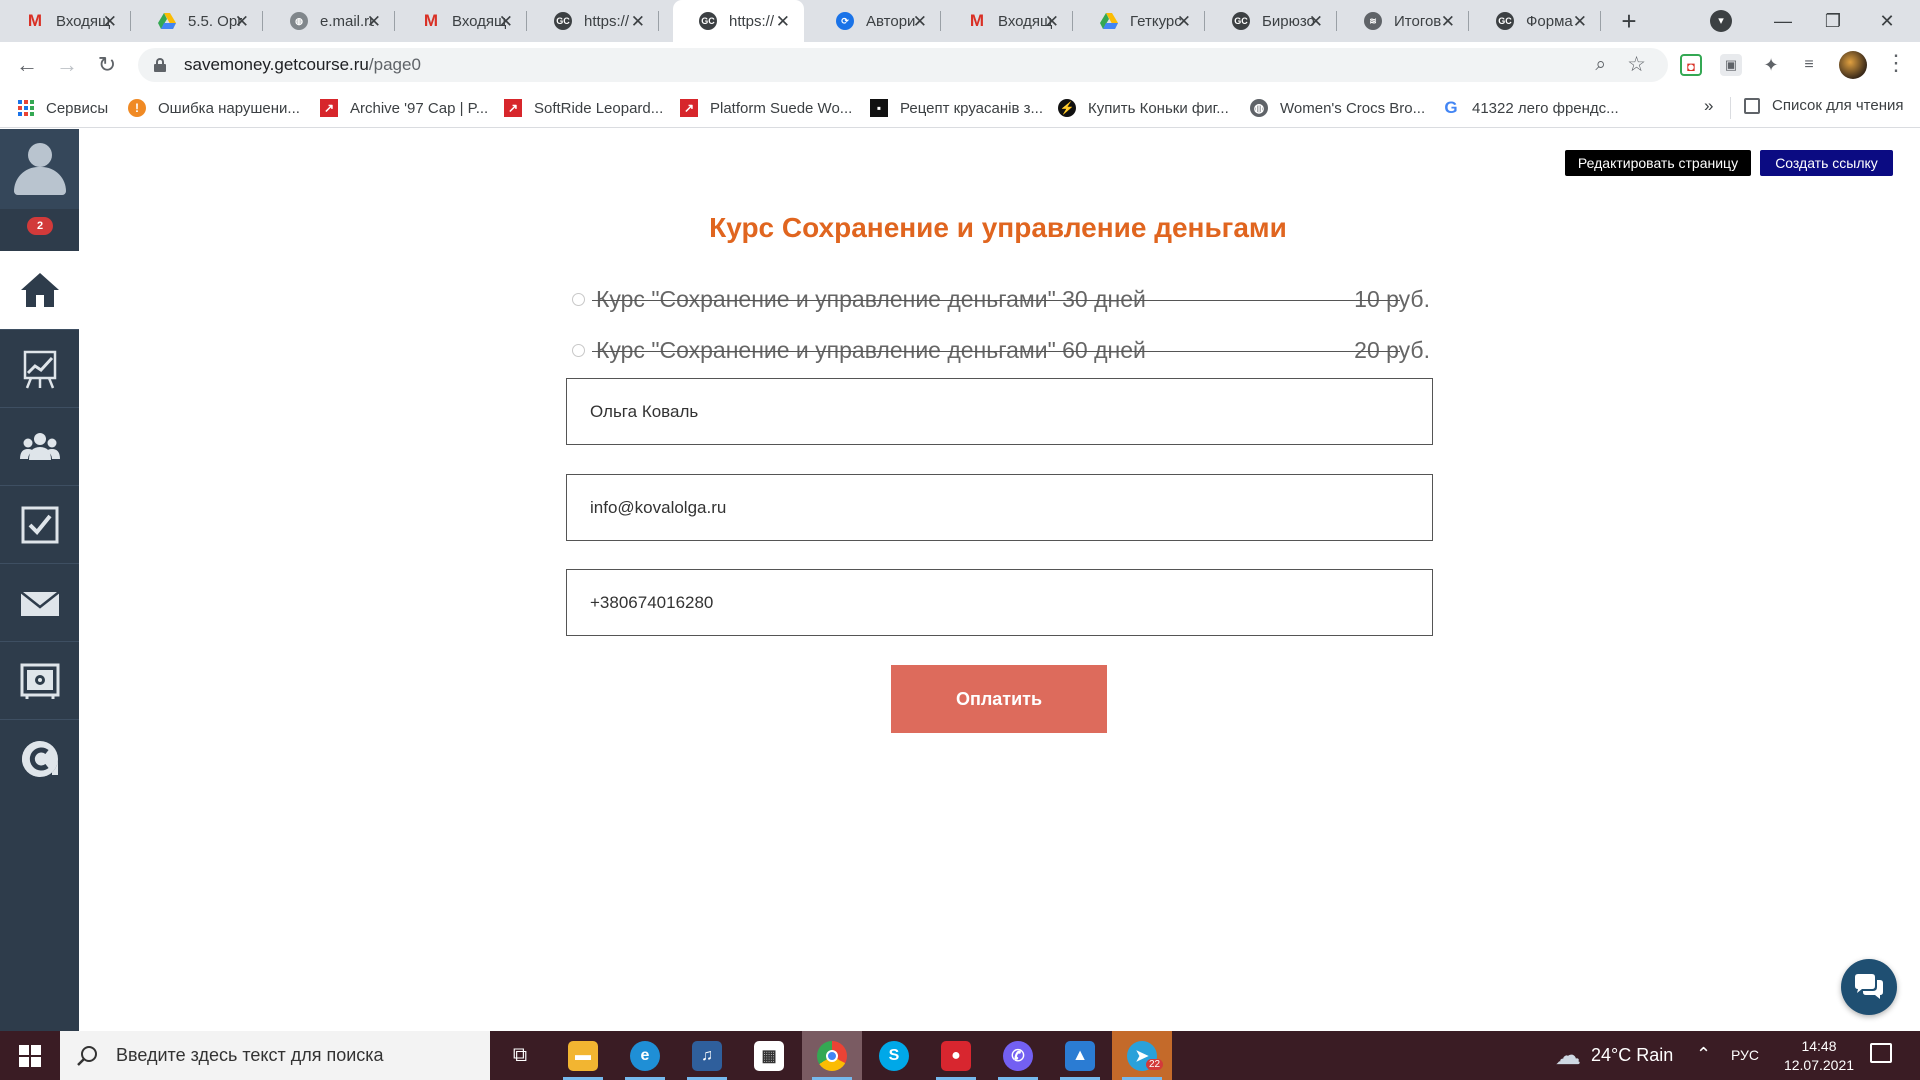  Describe the element at coordinates (1819, 1056) in the screenshot. I see `taskbar-clock: 14:48 12.07.2021` at that location.